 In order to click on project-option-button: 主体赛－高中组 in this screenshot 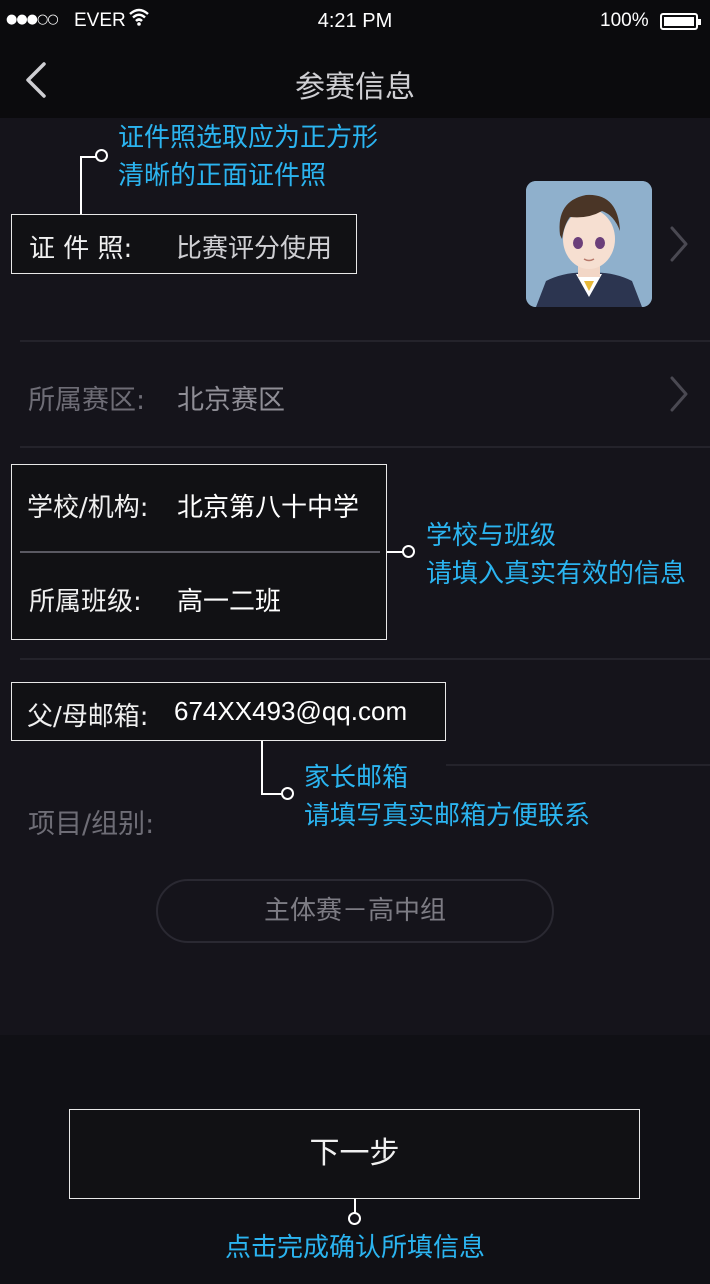, I will do `click(355, 911)`.